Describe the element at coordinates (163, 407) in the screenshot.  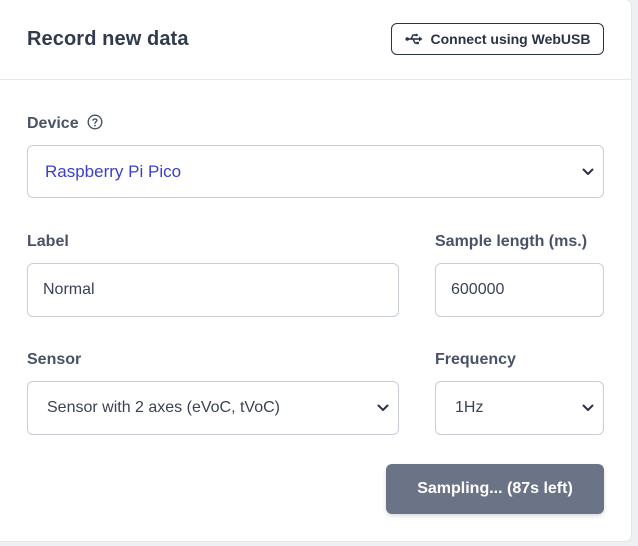
I see `sensor-select-value: Sensor with 2 axes (eVoC, tVoC)` at that location.